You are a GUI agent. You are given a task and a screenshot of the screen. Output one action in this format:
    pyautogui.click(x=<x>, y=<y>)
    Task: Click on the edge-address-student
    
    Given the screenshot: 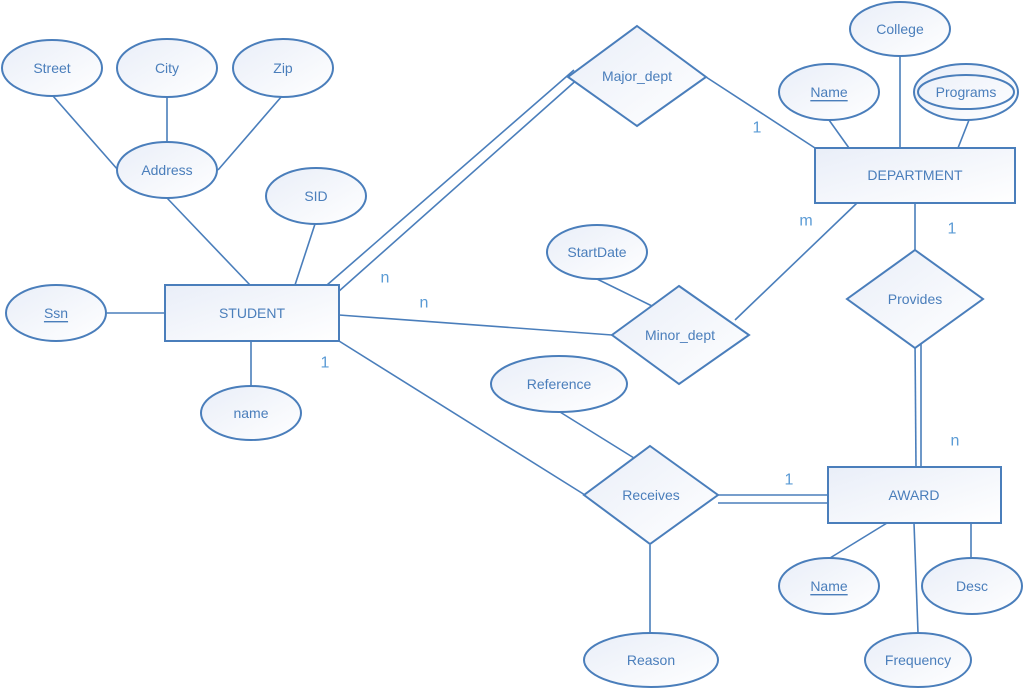 What is the action you would take?
    pyautogui.click(x=208, y=241)
    